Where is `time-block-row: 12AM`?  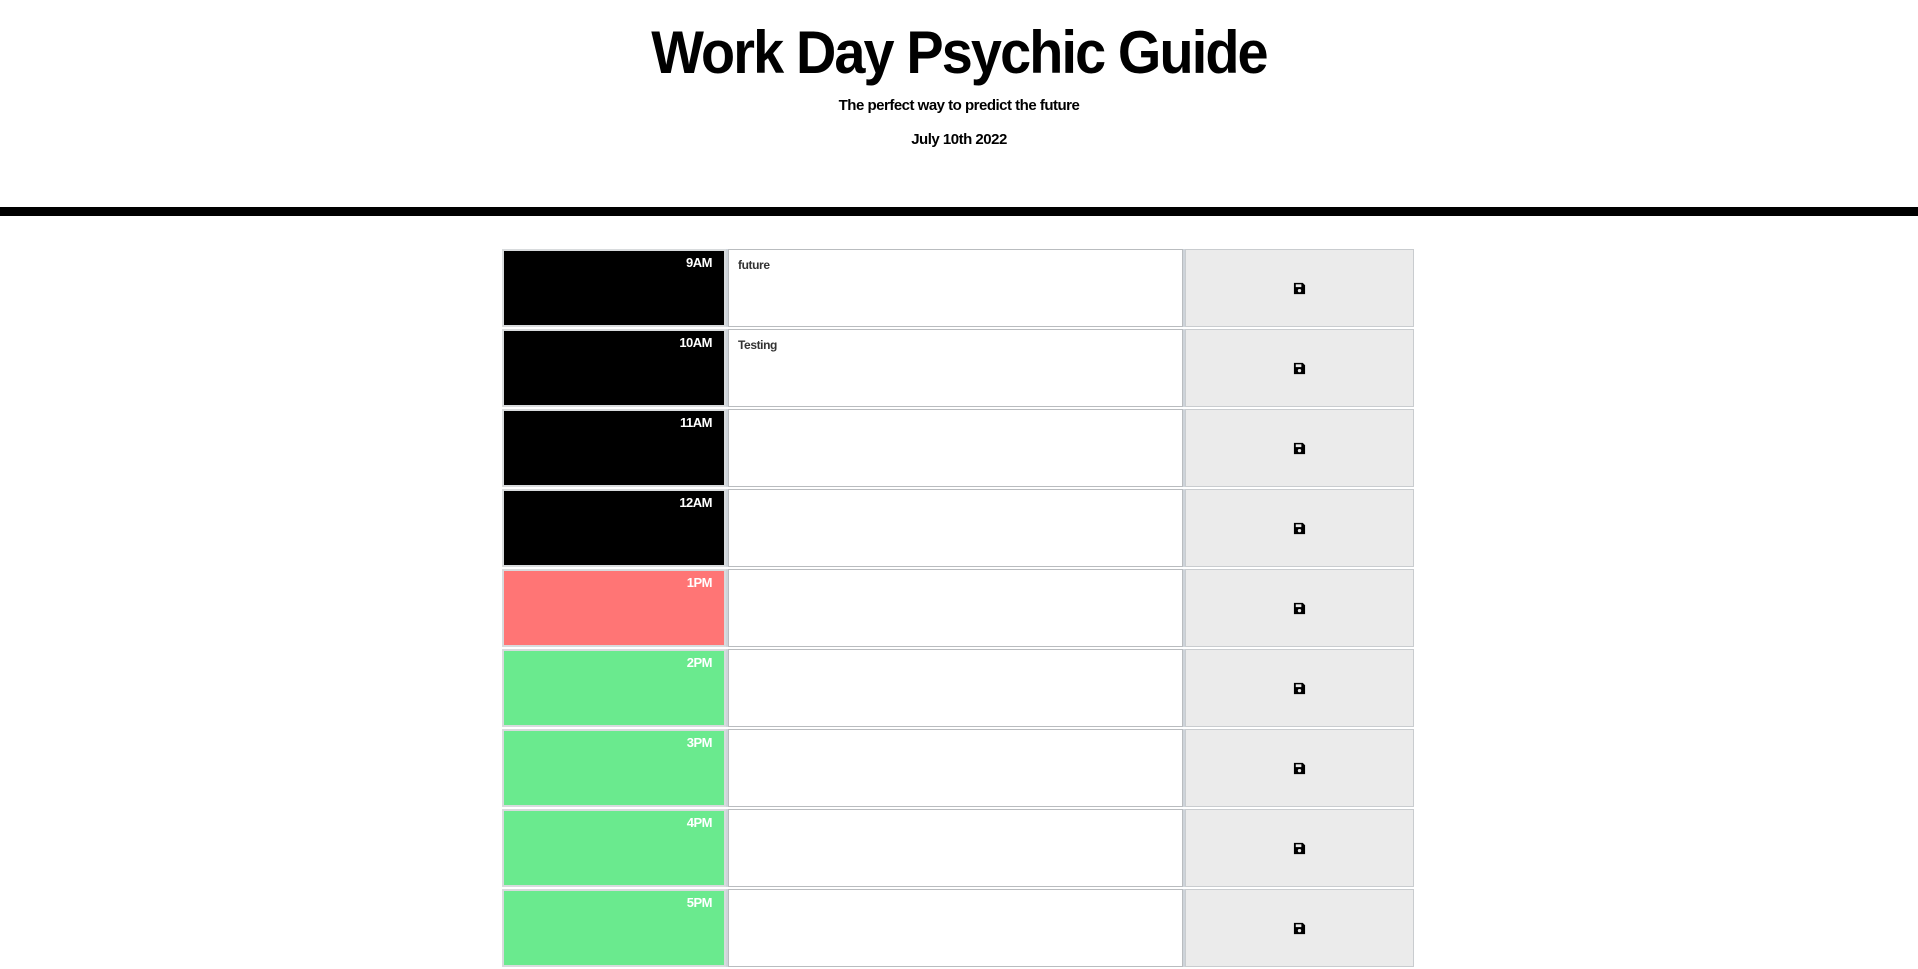 time-block-row: 12AM is located at coordinates (958, 528).